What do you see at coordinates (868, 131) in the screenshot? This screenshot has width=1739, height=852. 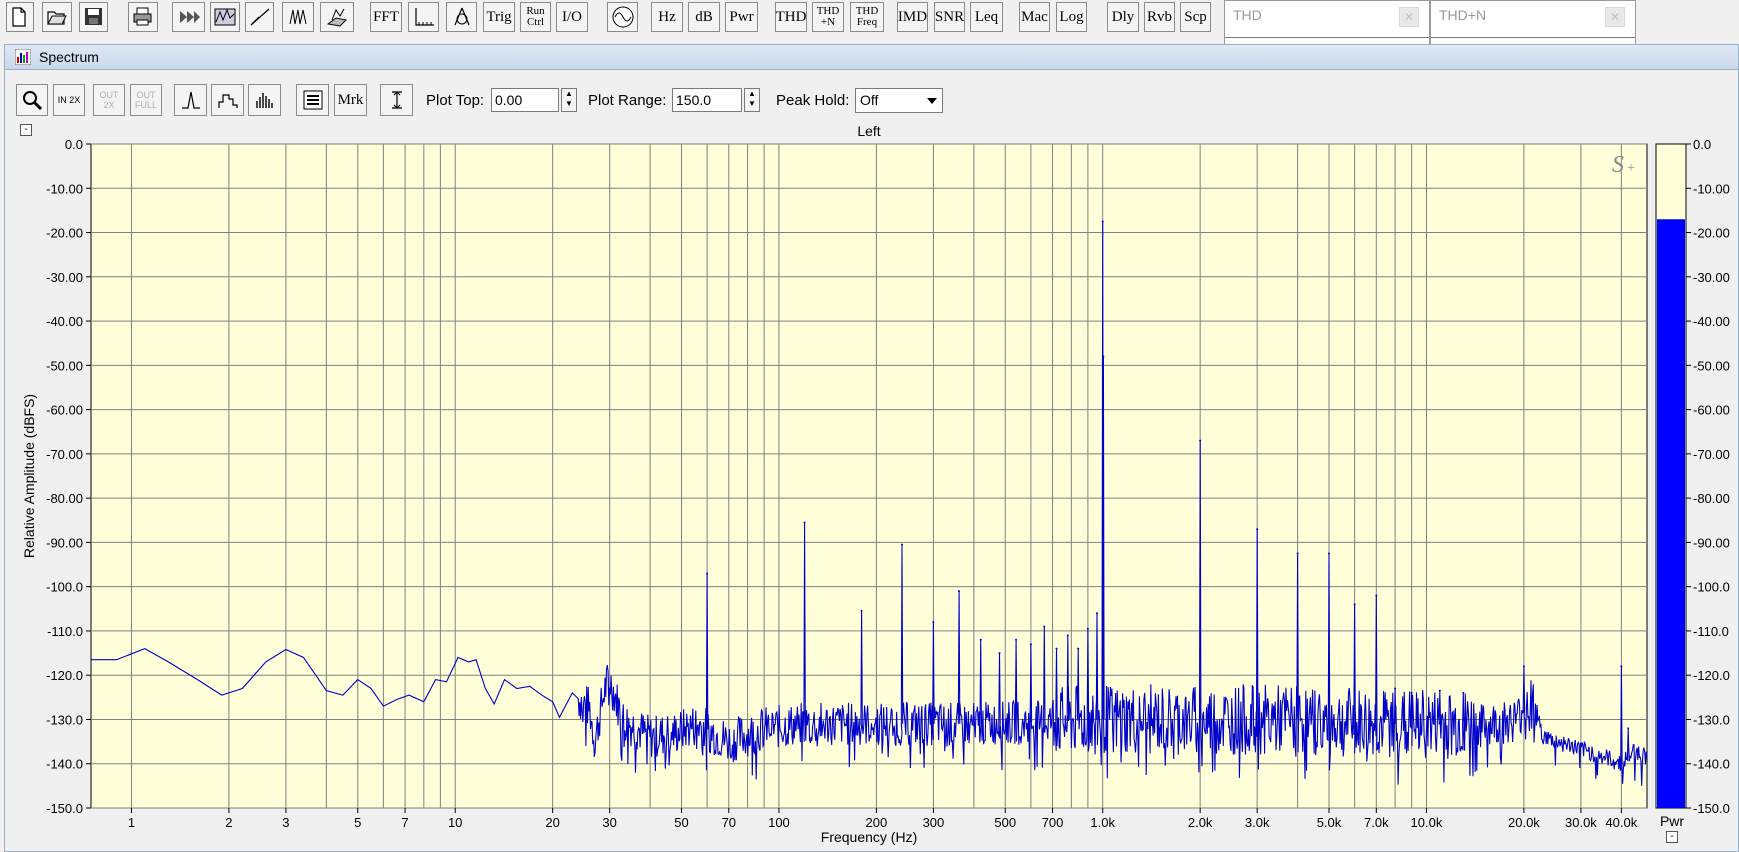 I see `chart-title: Left` at bounding box center [868, 131].